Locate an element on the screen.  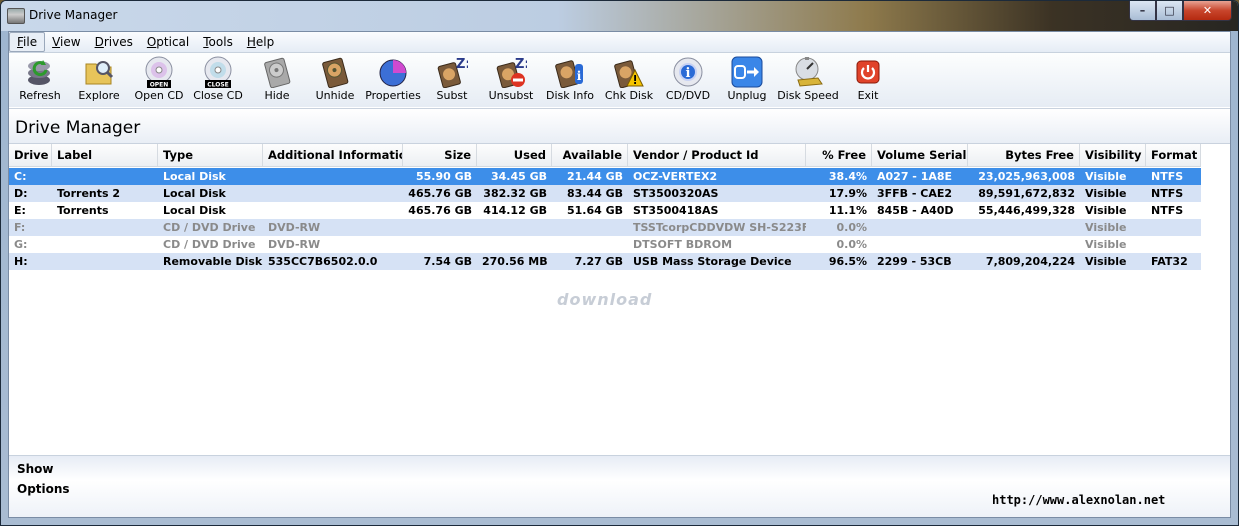
menu-drives: Drives is located at coordinates (114, 42).